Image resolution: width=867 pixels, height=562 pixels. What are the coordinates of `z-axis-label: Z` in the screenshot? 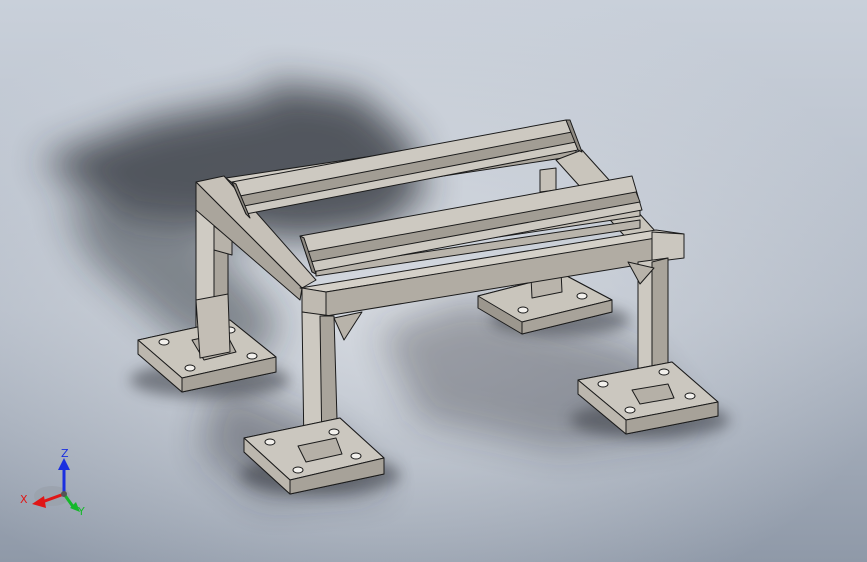 It's located at (65, 453).